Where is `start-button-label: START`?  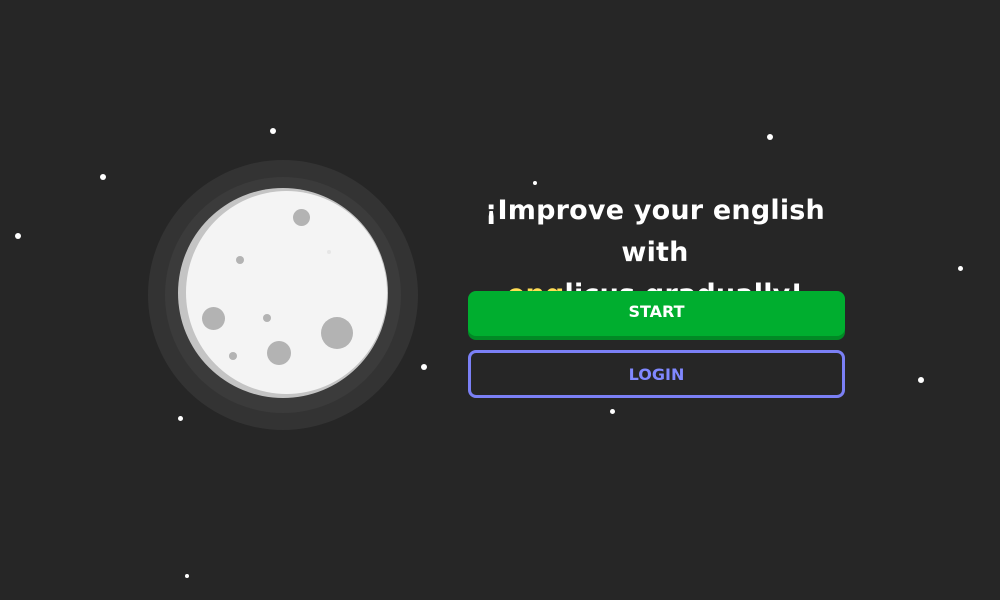 start-button-label: START is located at coordinates (656, 311).